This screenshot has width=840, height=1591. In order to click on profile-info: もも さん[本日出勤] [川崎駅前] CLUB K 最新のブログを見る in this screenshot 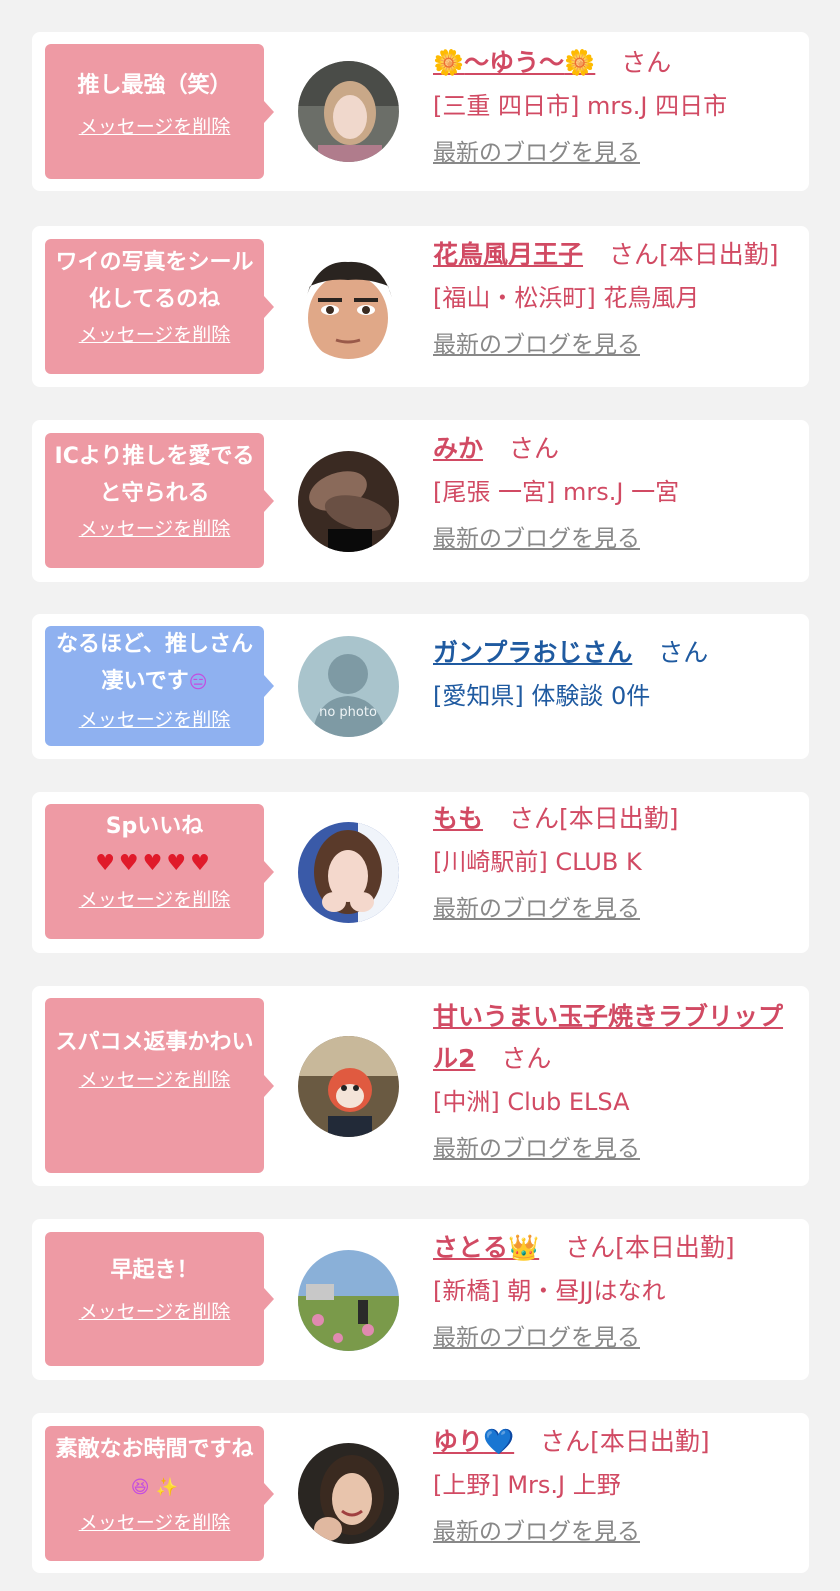, I will do `click(614, 863)`.